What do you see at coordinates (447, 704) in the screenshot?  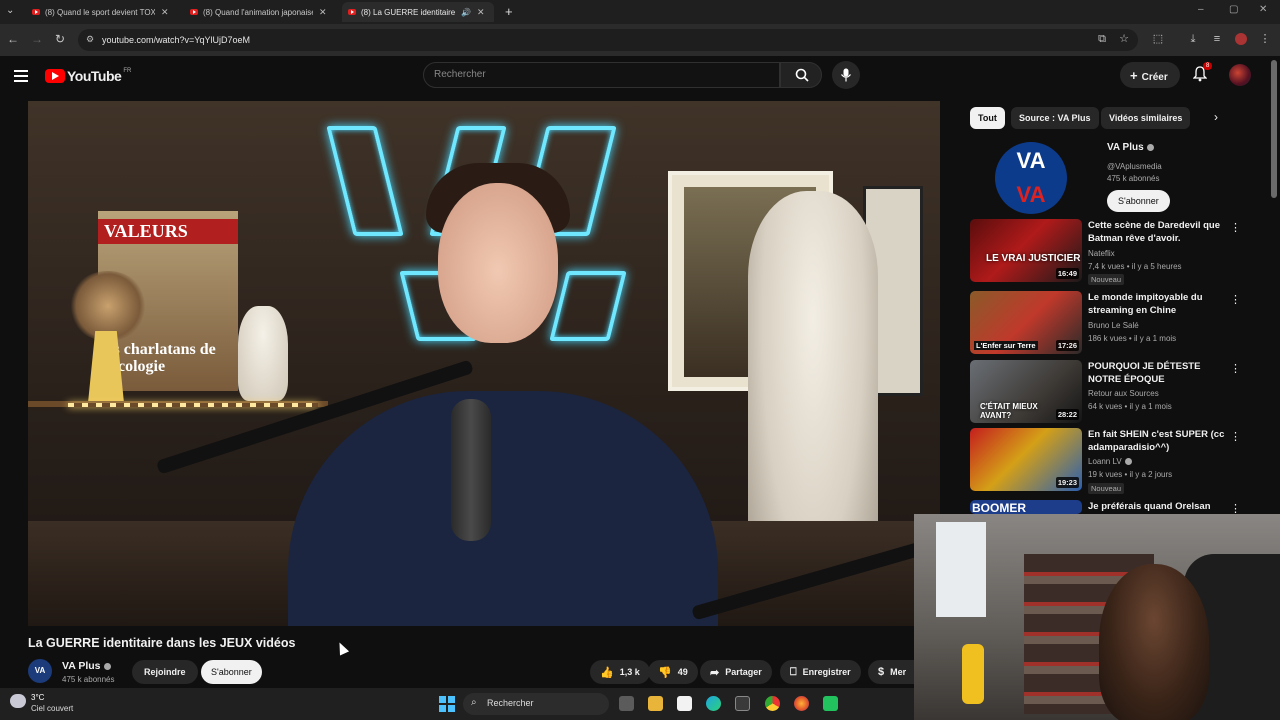 I see `windows-start-icon` at bounding box center [447, 704].